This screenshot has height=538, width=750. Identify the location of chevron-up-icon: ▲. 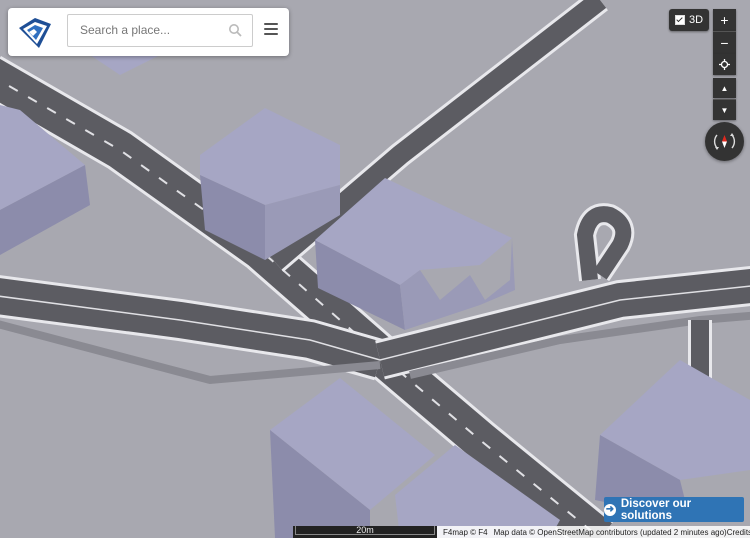
(724, 88).